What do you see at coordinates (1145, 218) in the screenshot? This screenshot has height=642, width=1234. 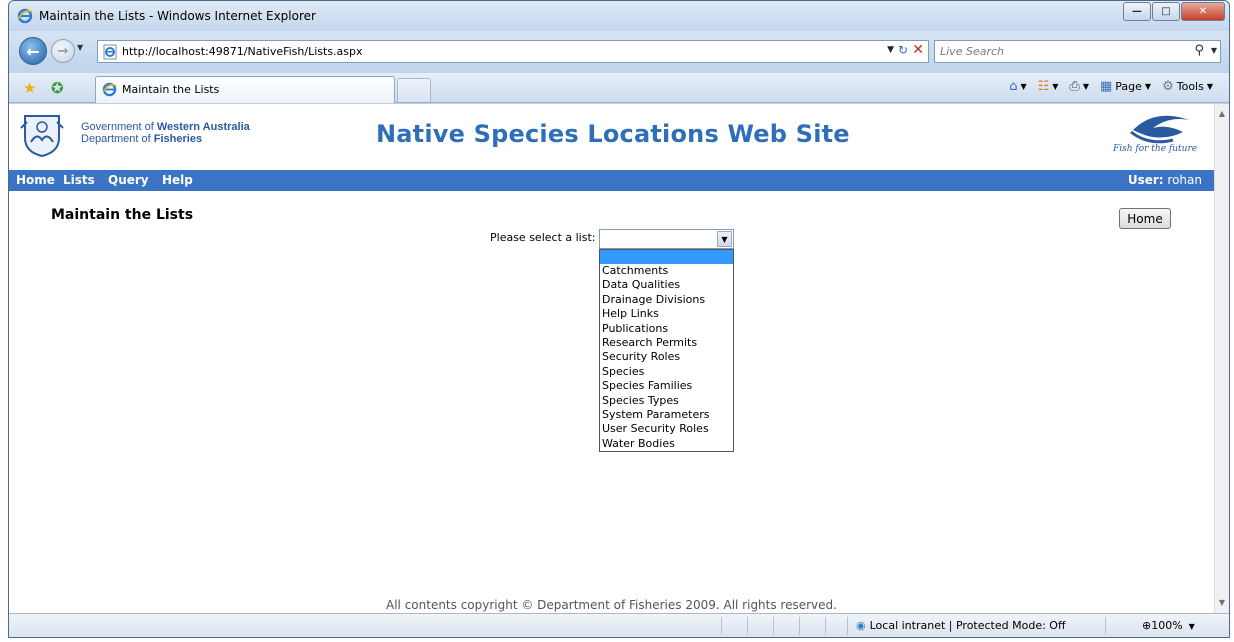 I see `home-button: Home` at bounding box center [1145, 218].